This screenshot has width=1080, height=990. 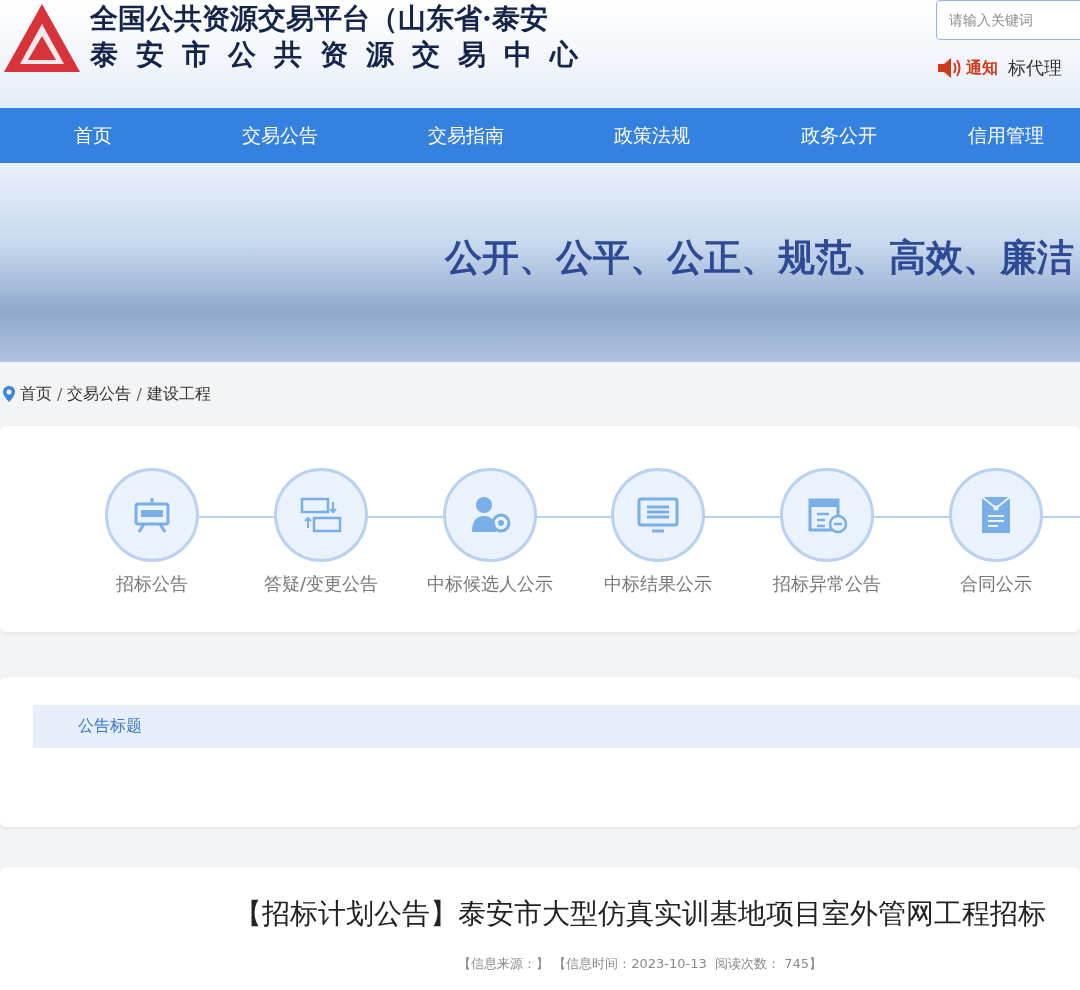 What do you see at coordinates (982, 68) in the screenshot?
I see `notice-label: 通知` at bounding box center [982, 68].